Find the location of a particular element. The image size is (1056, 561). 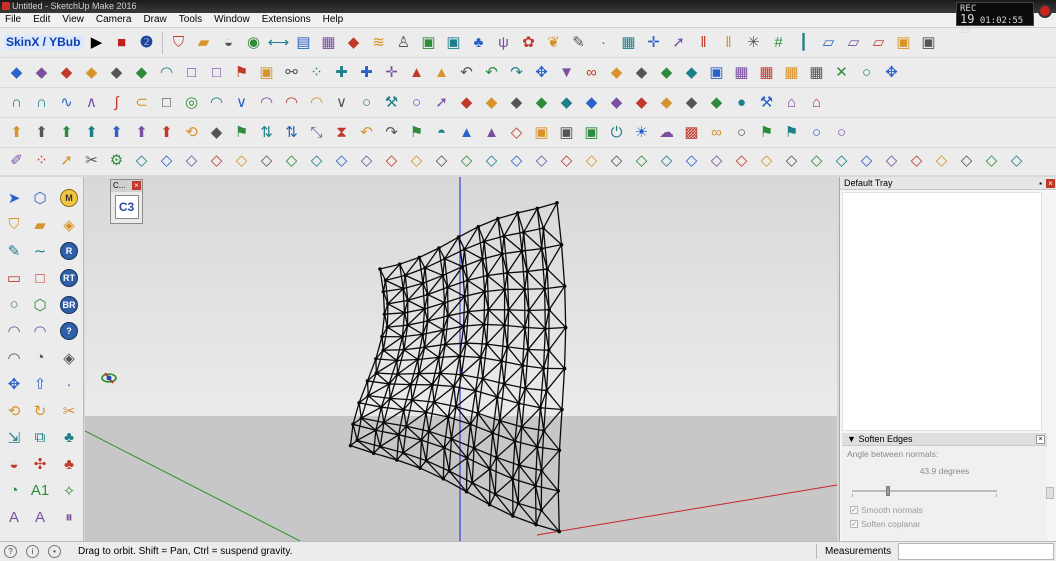

tools-icon: ⚒ is located at coordinates (766, 103).